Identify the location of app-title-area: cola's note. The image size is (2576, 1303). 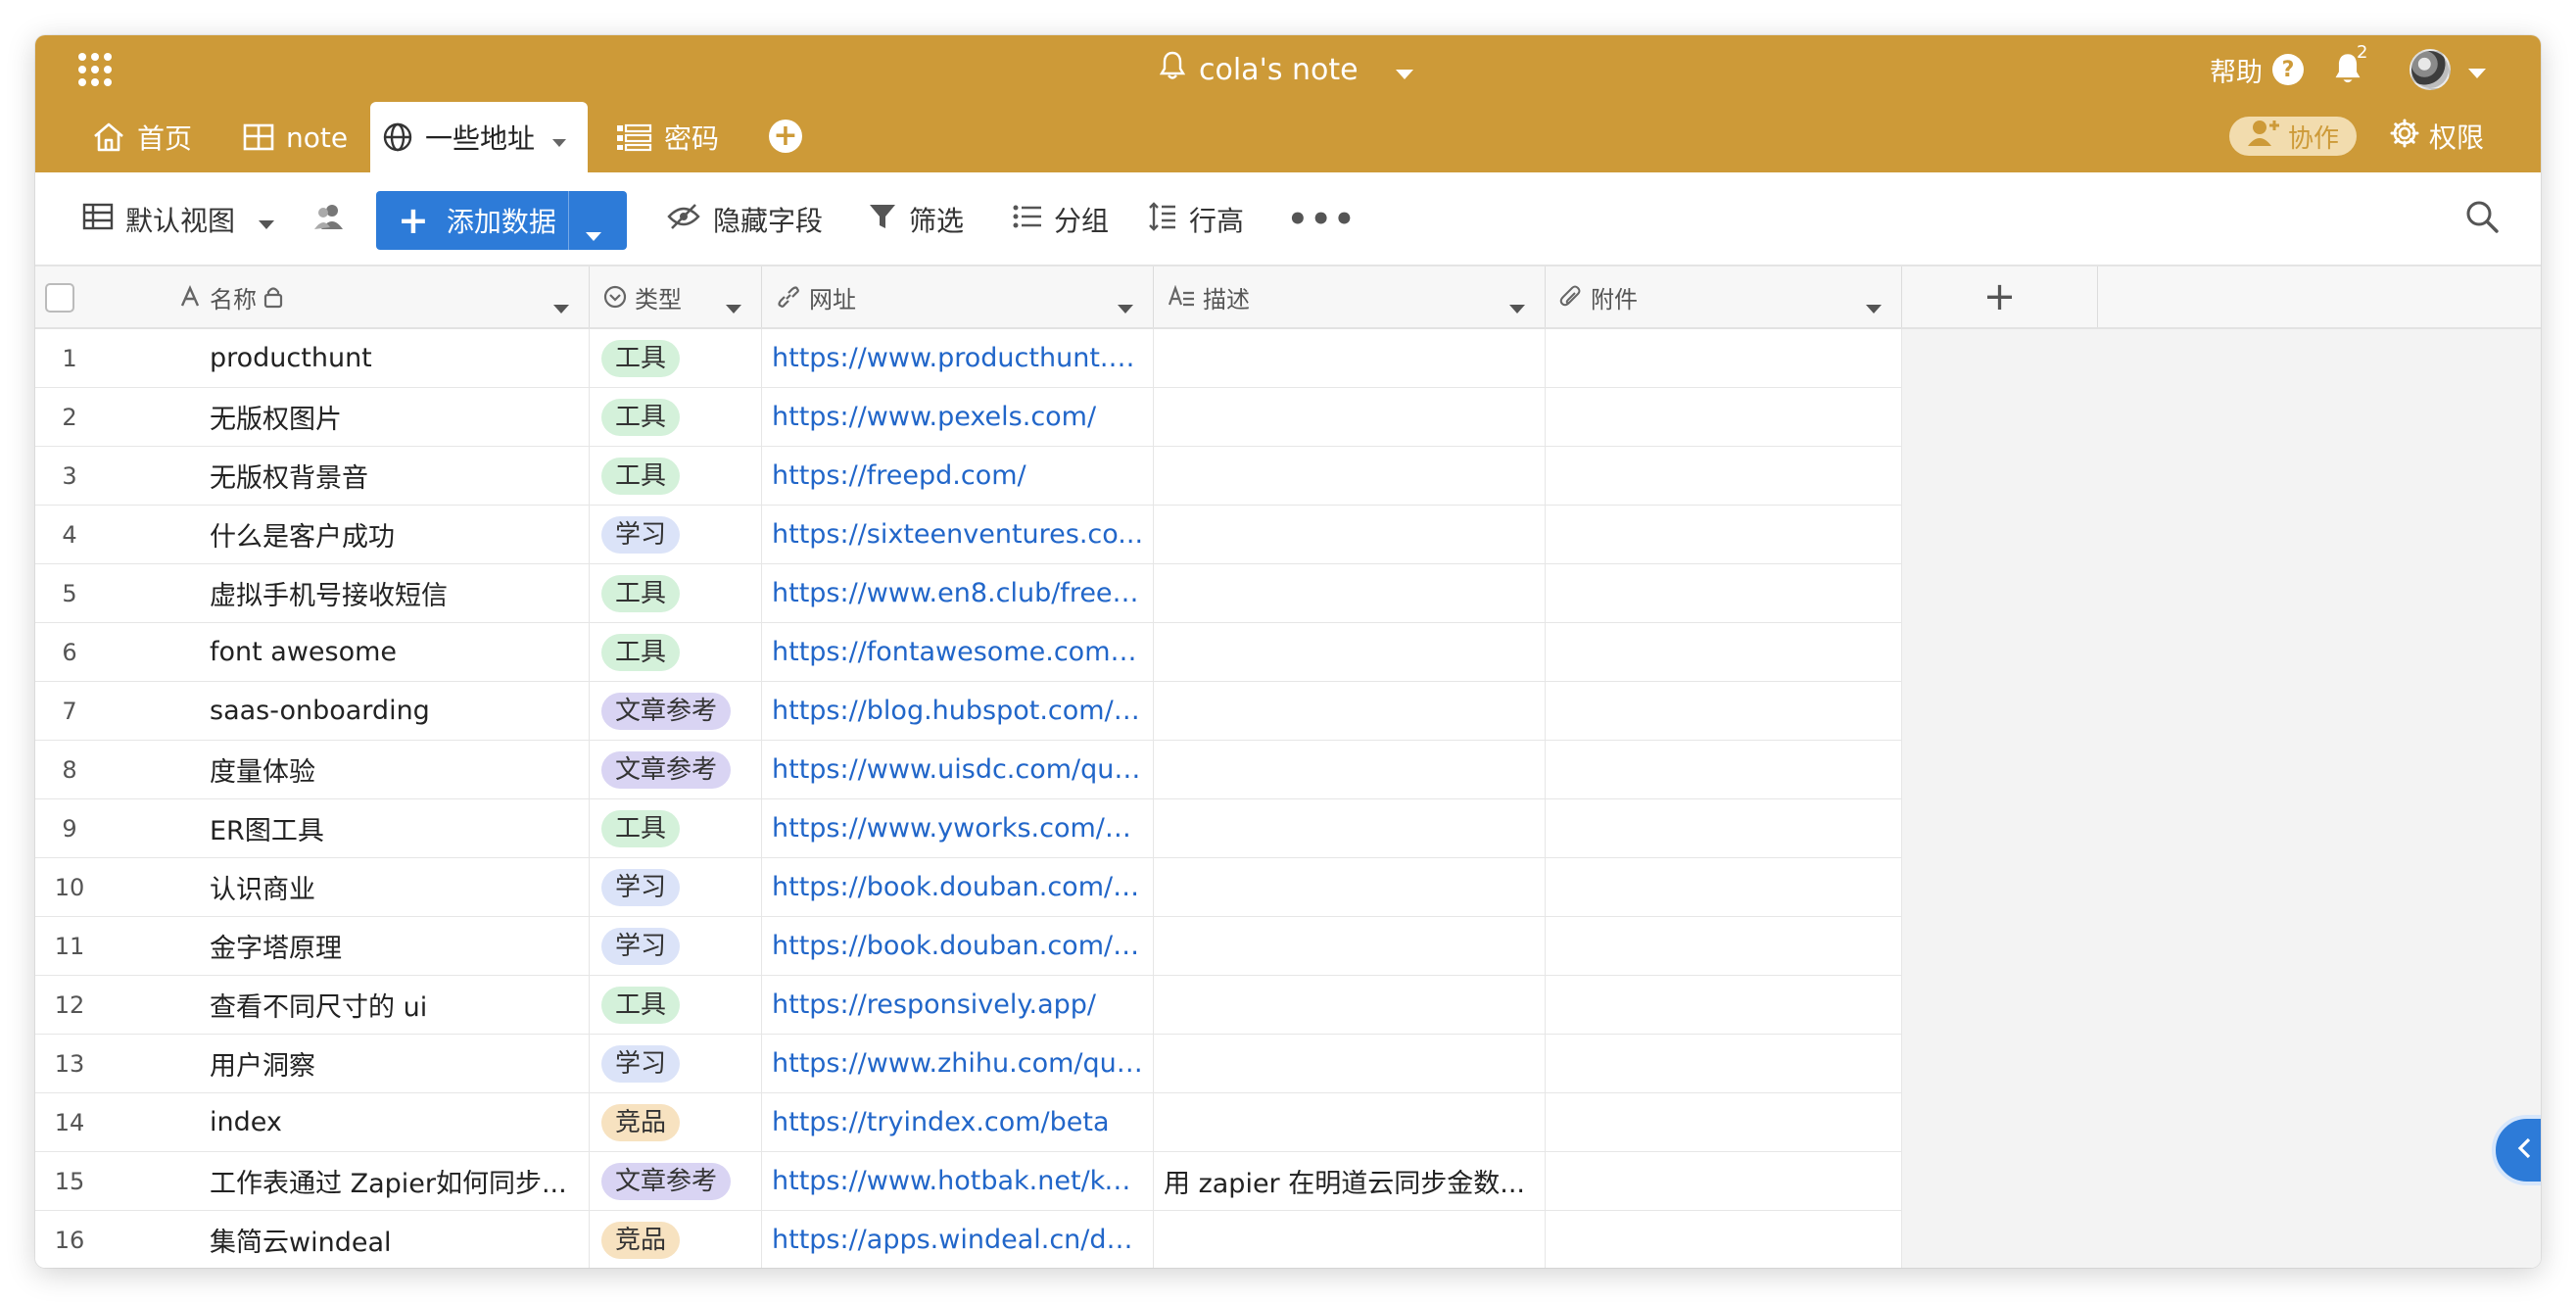
(1286, 70).